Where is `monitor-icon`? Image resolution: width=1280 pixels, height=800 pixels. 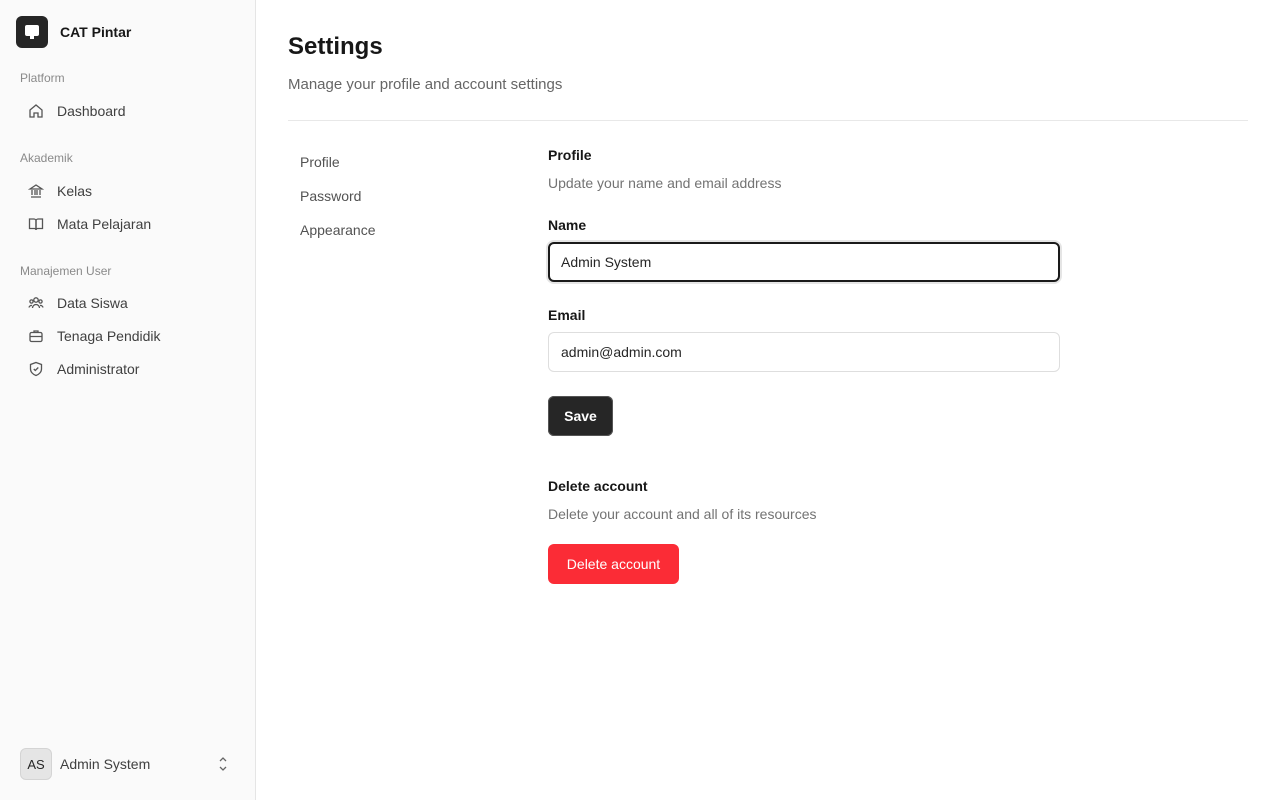 monitor-icon is located at coordinates (32, 32).